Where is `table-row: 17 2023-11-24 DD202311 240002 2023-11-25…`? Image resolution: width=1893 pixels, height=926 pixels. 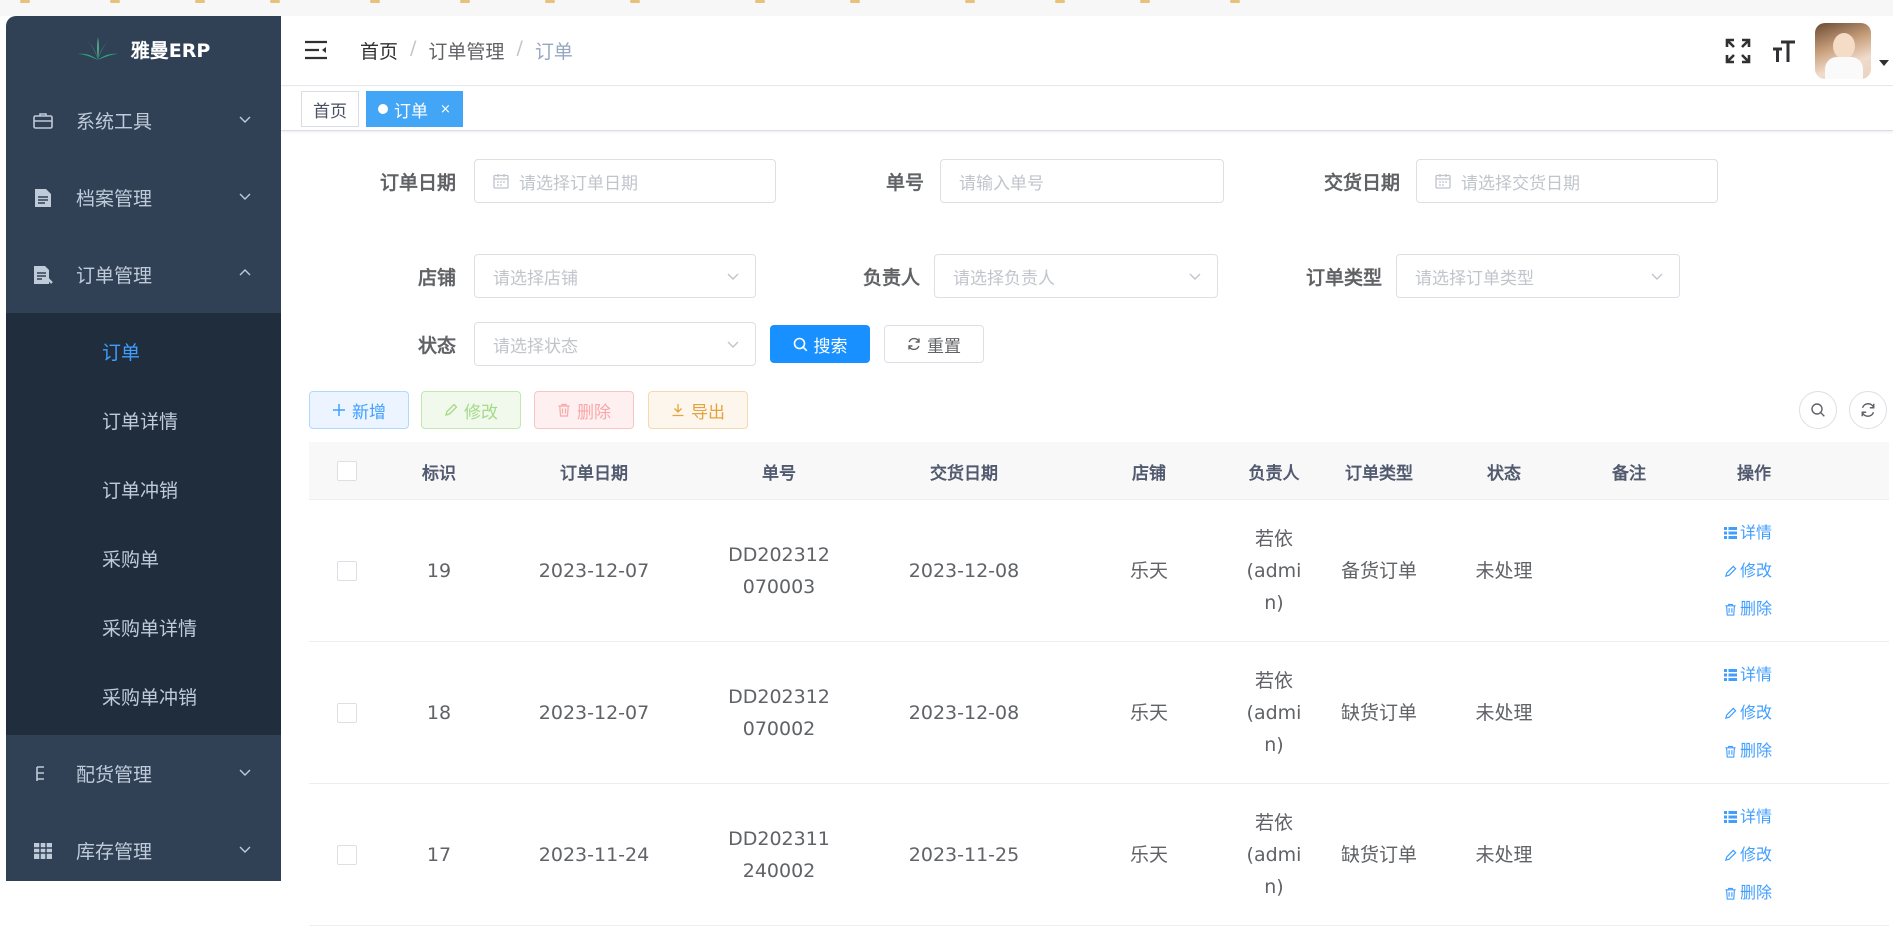
table-row: 17 2023-11-24 DD202311 240002 2023-11-25… is located at coordinates (1099, 855).